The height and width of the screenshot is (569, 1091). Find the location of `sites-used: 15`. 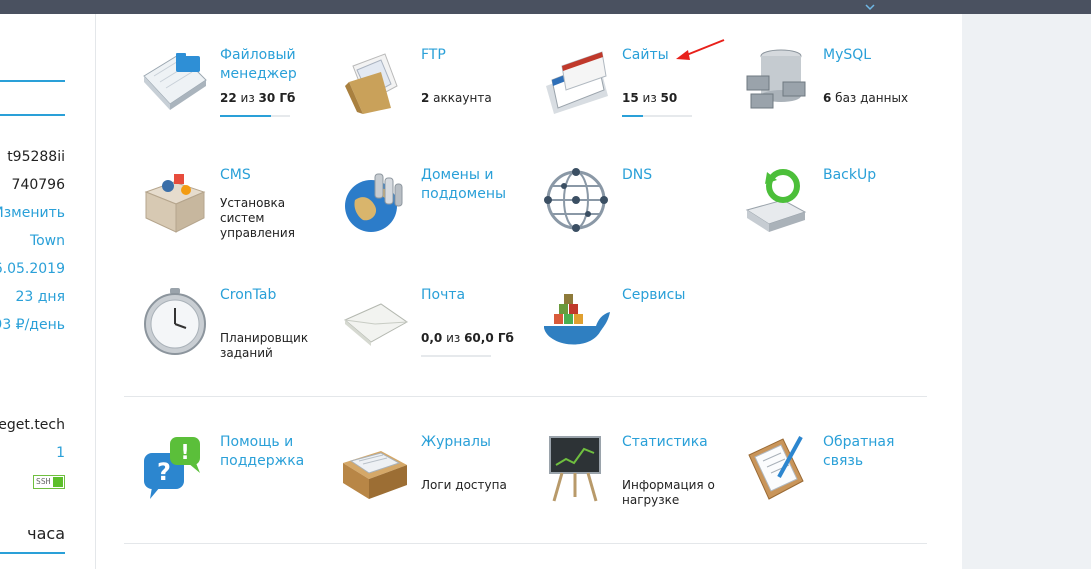

sites-used: 15 is located at coordinates (630, 98).